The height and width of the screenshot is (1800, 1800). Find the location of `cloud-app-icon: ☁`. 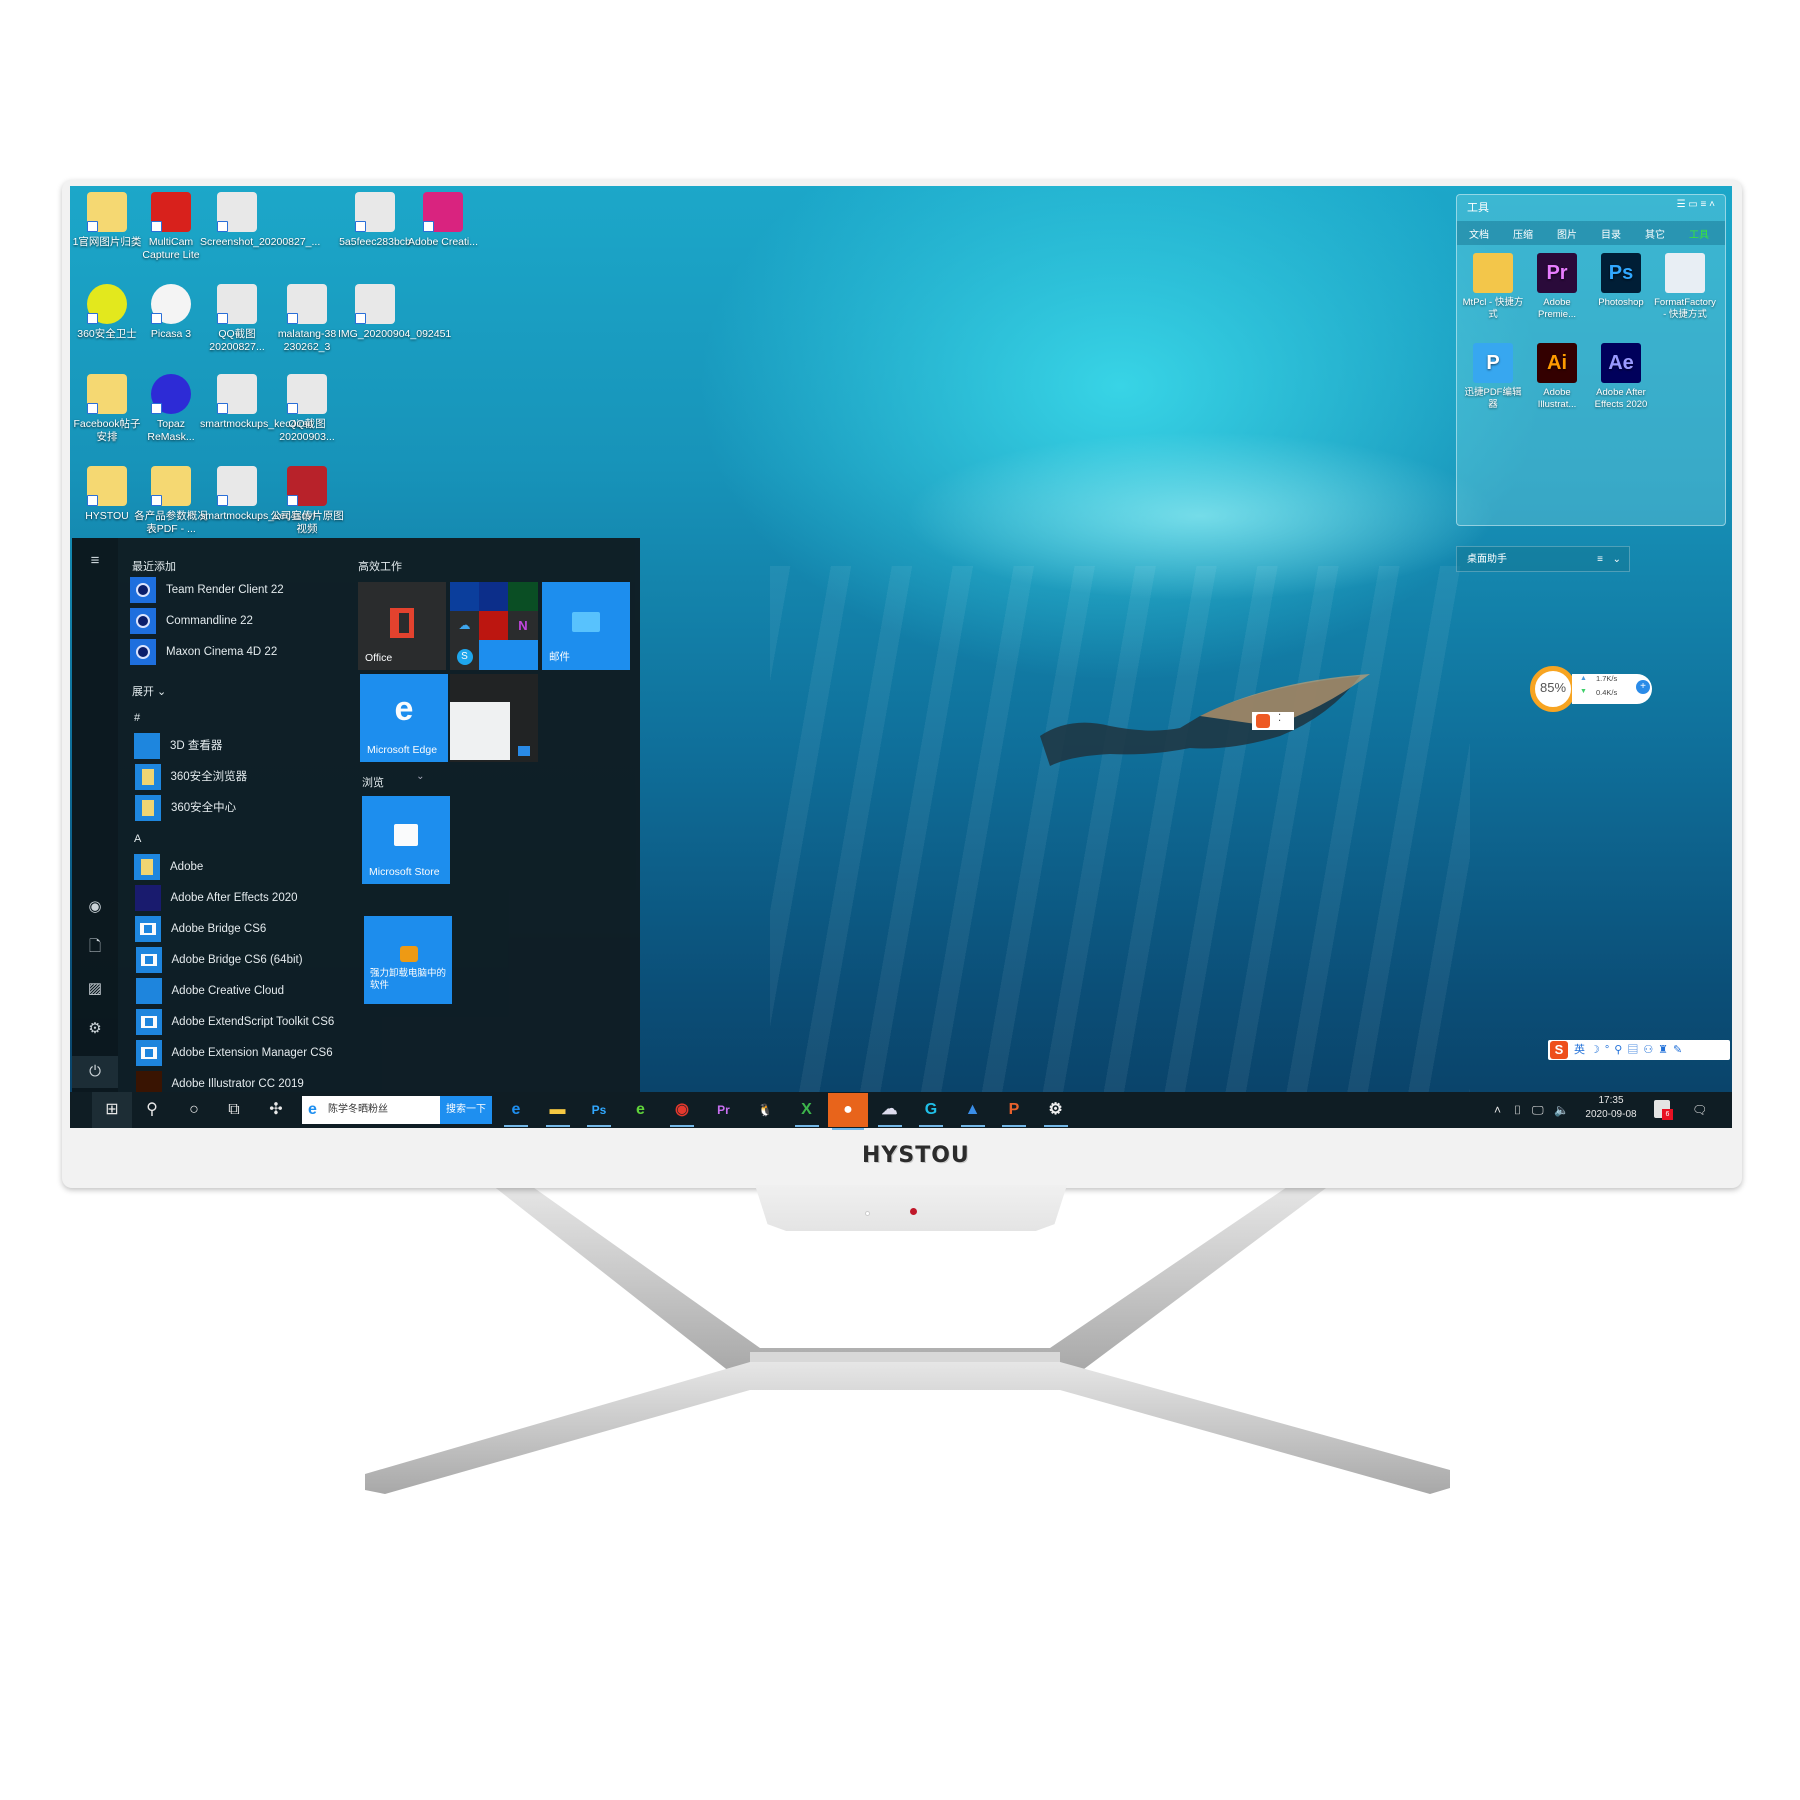

cloud-app-icon: ☁ is located at coordinates (890, 1111).